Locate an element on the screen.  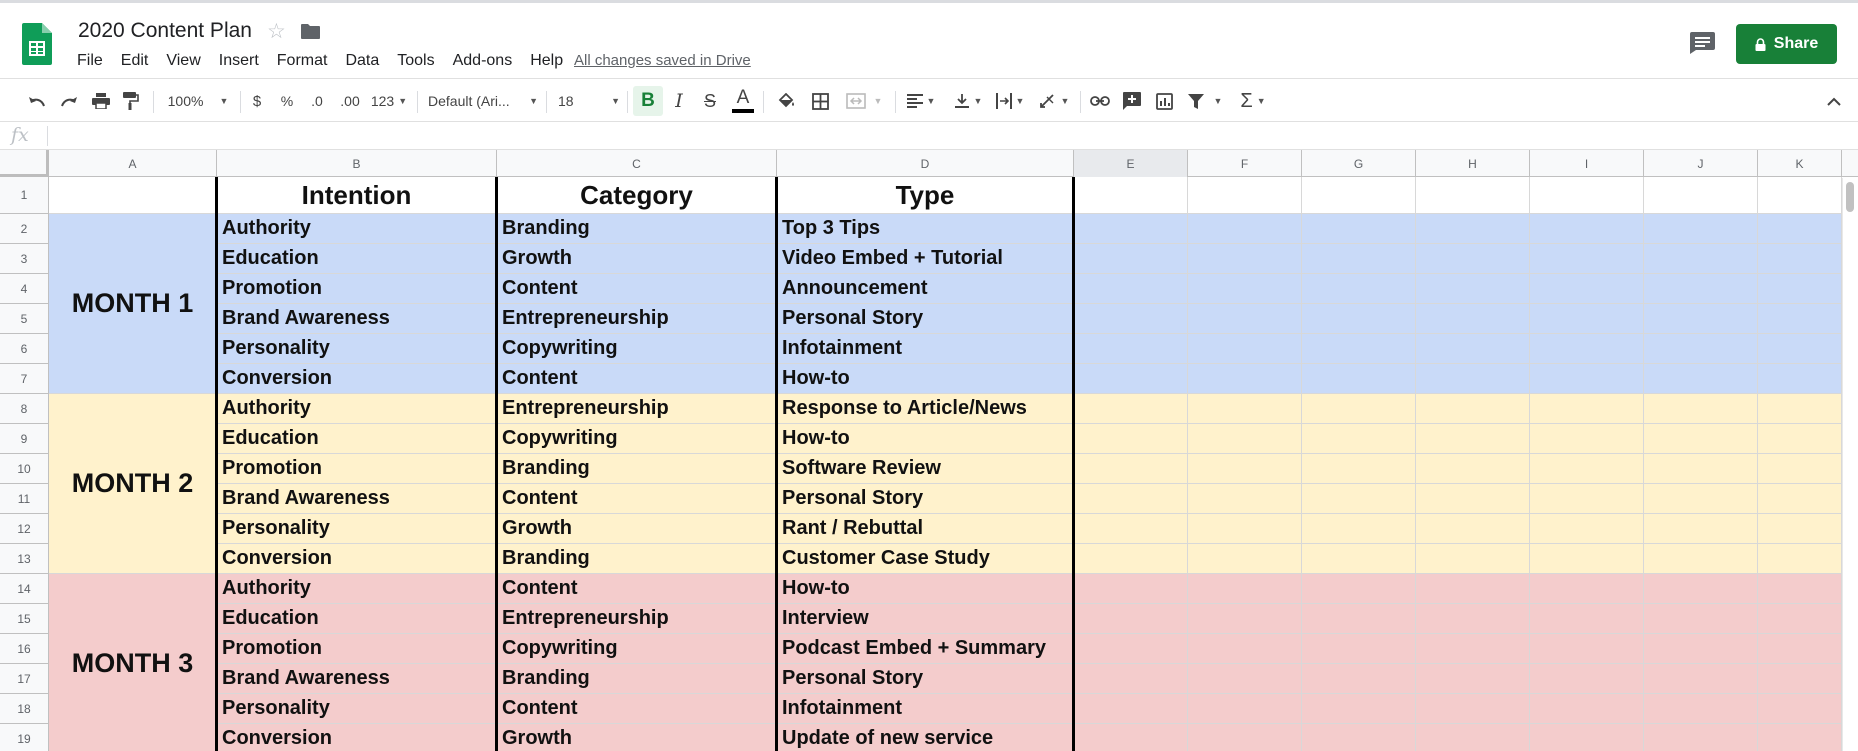
menu-edit: Edit is located at coordinates (135, 61).